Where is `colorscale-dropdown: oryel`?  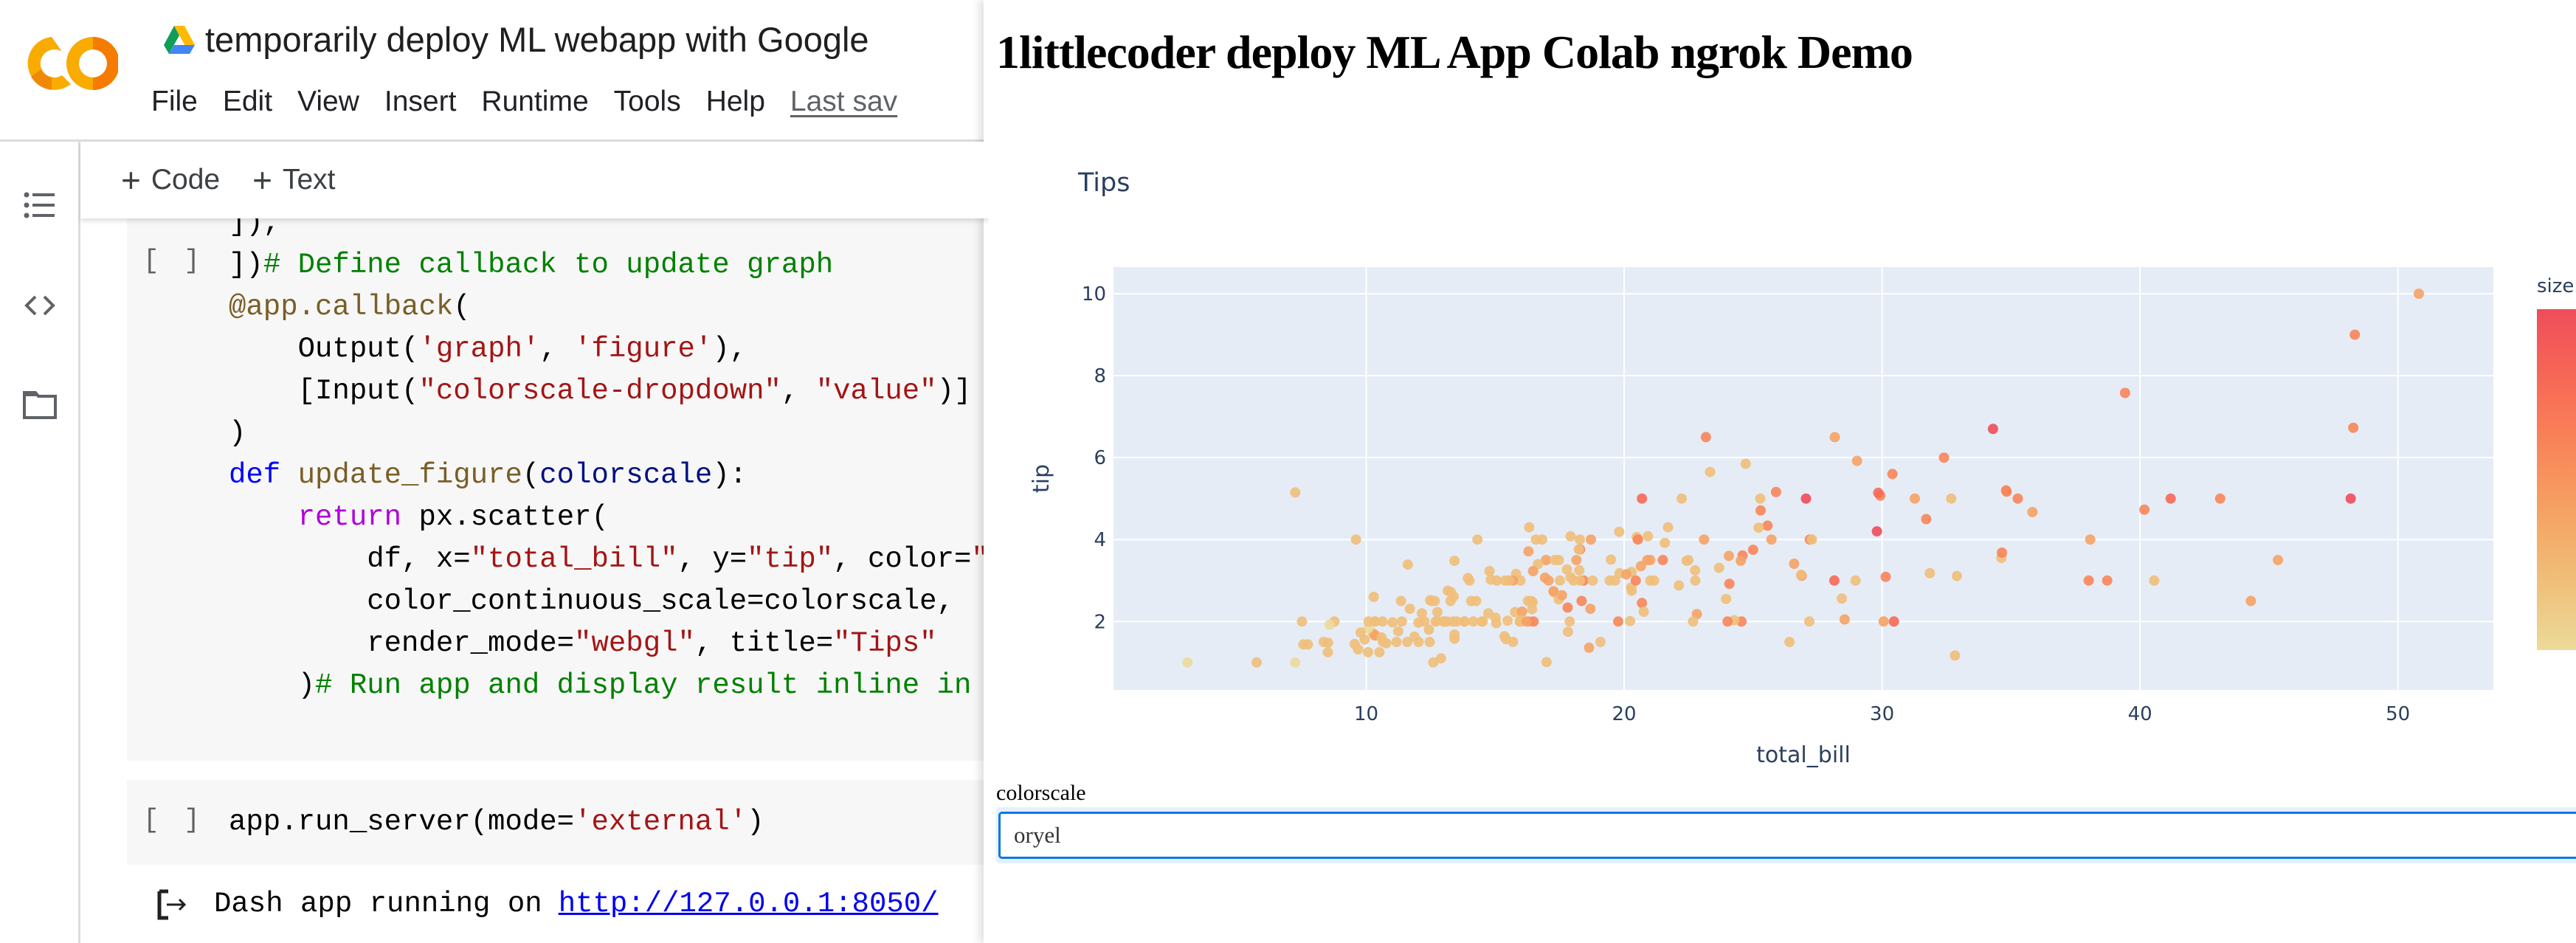
colorscale-dropdown: oryel is located at coordinates (1787, 835).